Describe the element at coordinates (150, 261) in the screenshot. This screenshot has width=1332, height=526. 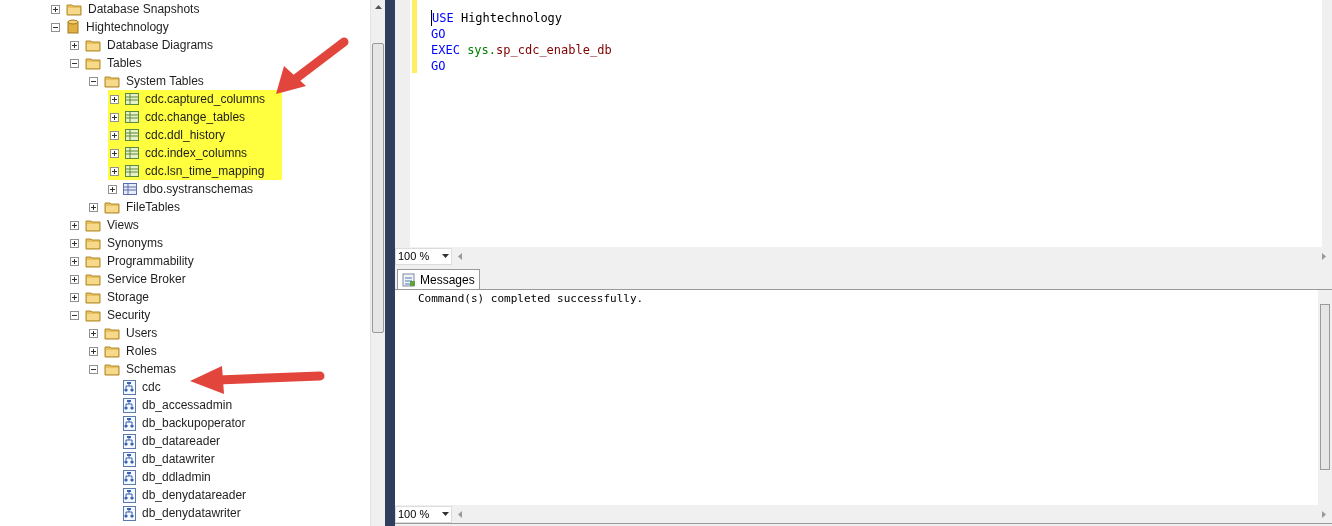
I see `tree-item: Programmability` at that location.